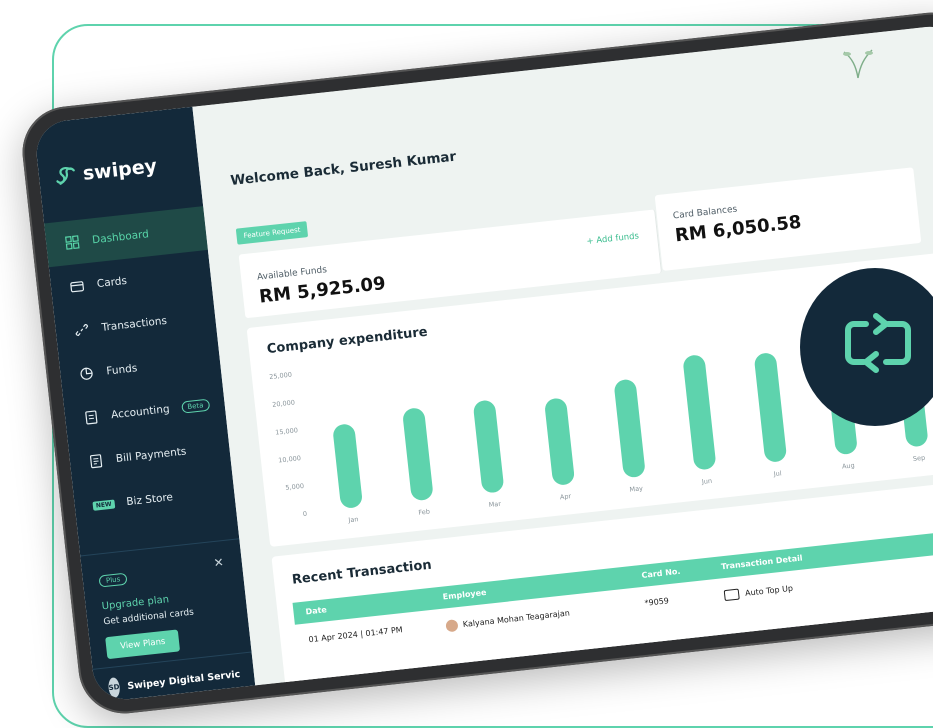  I want to click on y-tick-label: 25,000, so click(280, 376).